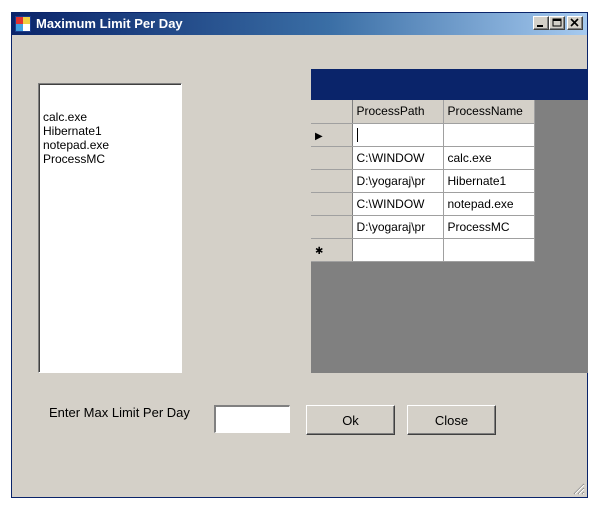 This screenshot has width=599, height=510. Describe the element at coordinates (332, 112) in the screenshot. I see `grid-corner-cell` at that location.